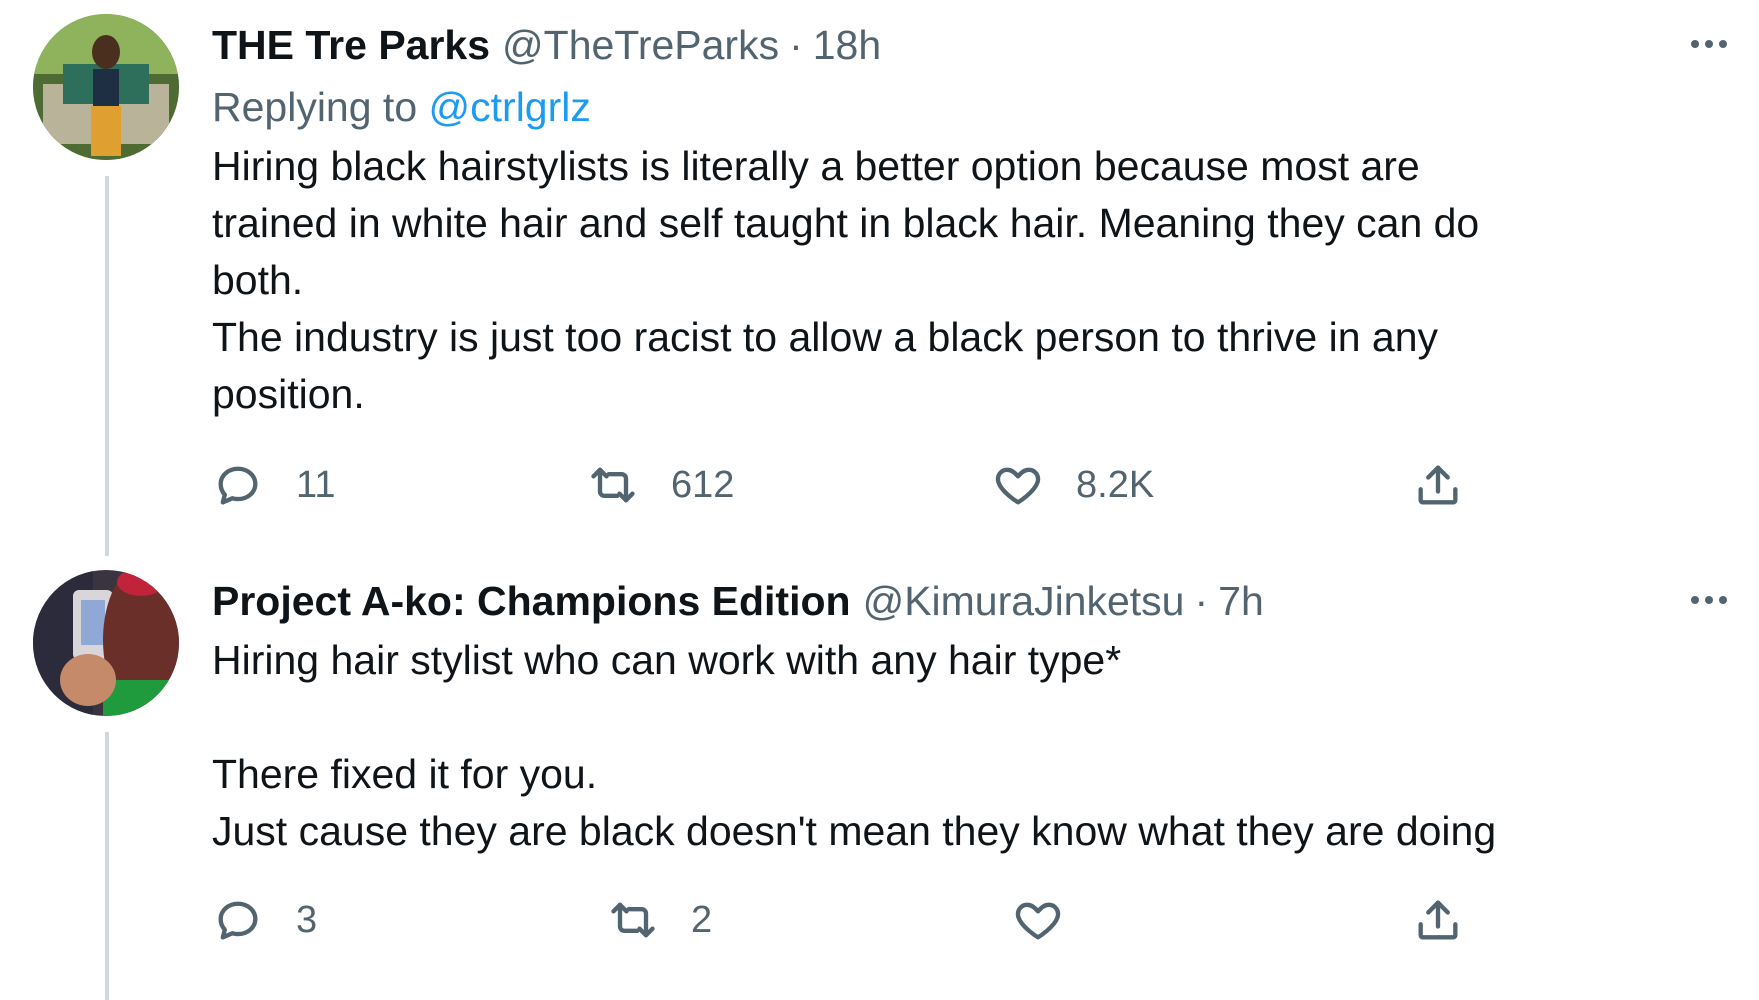 The image size is (1759, 1000). What do you see at coordinates (862, 485) in the screenshot?
I see `tweet-actions: 11 612 8.2K` at bounding box center [862, 485].